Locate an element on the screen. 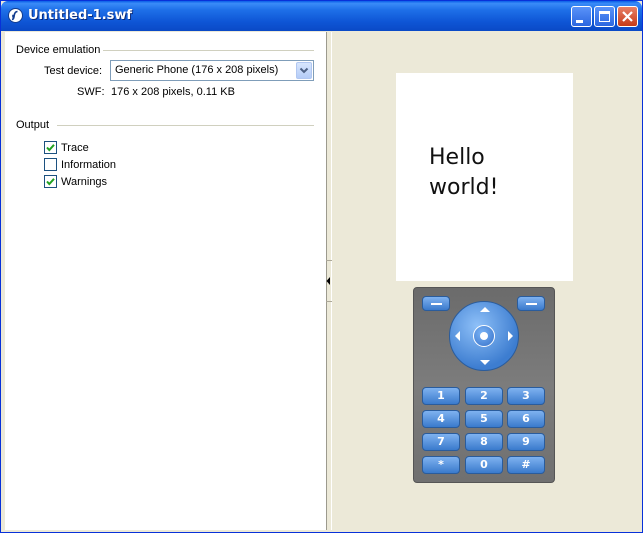 Image resolution: width=643 pixels, height=533 pixels. select-button is located at coordinates (484, 336).